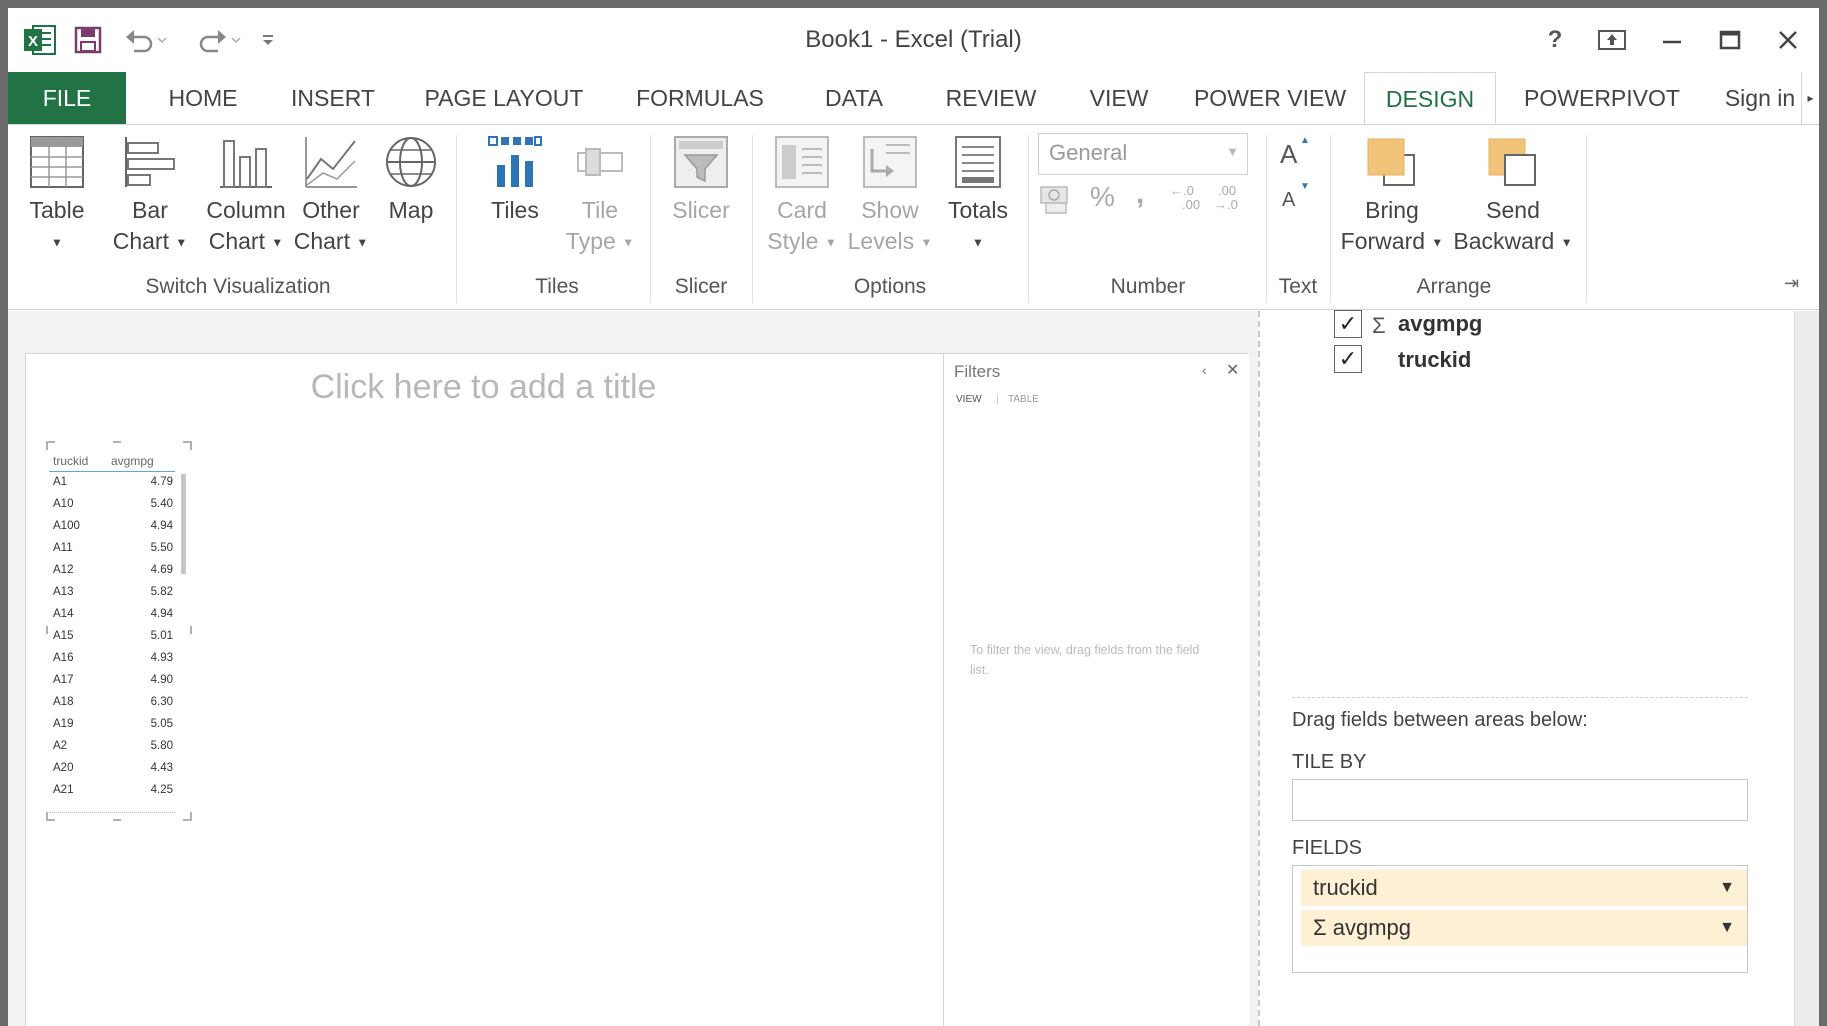 This screenshot has width=1827, height=1026. I want to click on maximize-icon, so click(1730, 40).